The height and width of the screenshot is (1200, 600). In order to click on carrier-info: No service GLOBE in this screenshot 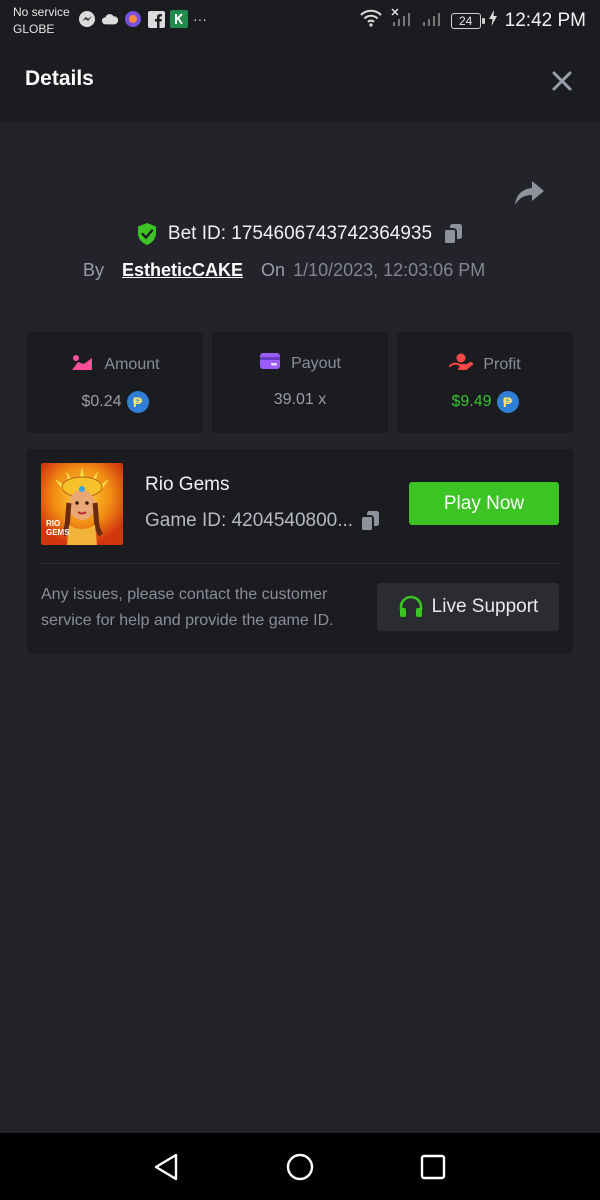, I will do `click(41, 21)`.